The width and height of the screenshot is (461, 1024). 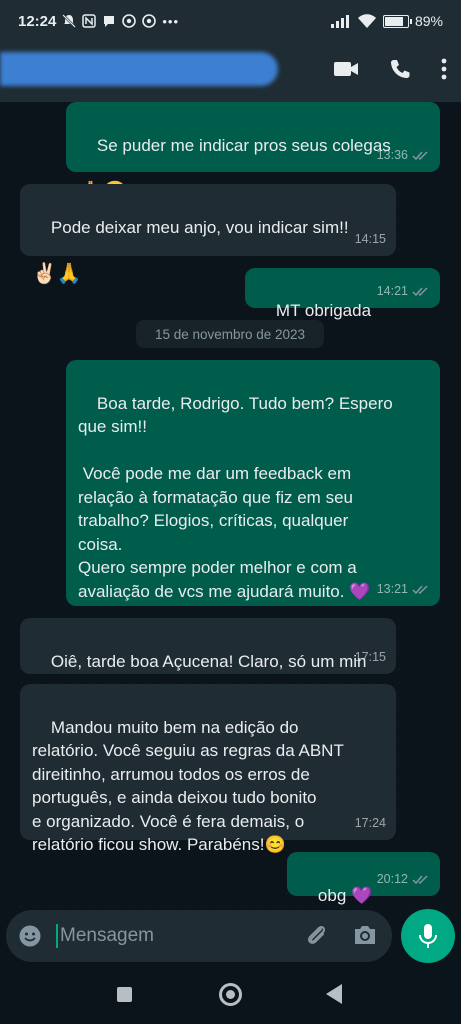 I want to click on emoji-icon, so click(x=30, y=936).